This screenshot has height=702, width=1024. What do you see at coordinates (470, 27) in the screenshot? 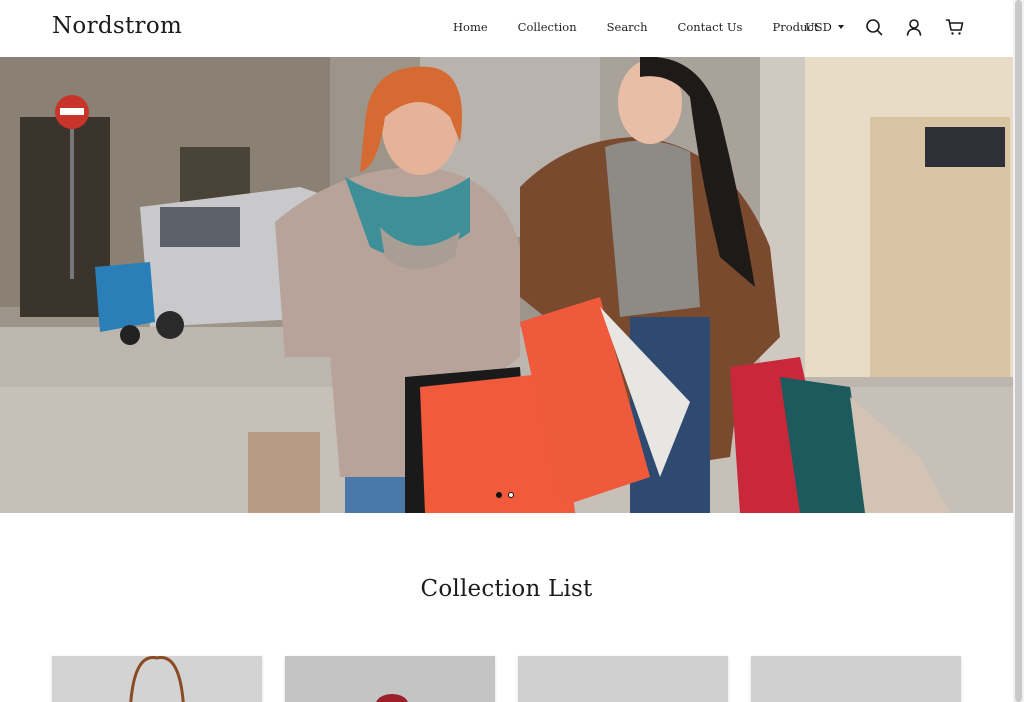
I see `nav-home: Home` at bounding box center [470, 27].